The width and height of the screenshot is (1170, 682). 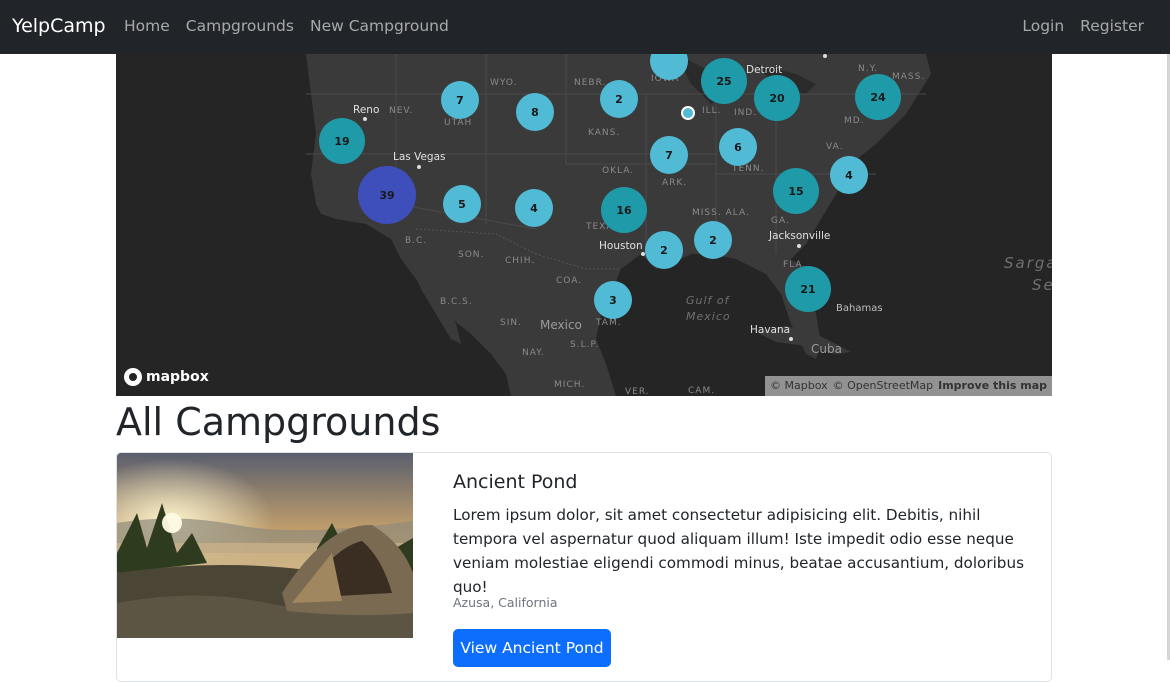 I want to click on label-miss: MISS. ALA., so click(x=721, y=213).